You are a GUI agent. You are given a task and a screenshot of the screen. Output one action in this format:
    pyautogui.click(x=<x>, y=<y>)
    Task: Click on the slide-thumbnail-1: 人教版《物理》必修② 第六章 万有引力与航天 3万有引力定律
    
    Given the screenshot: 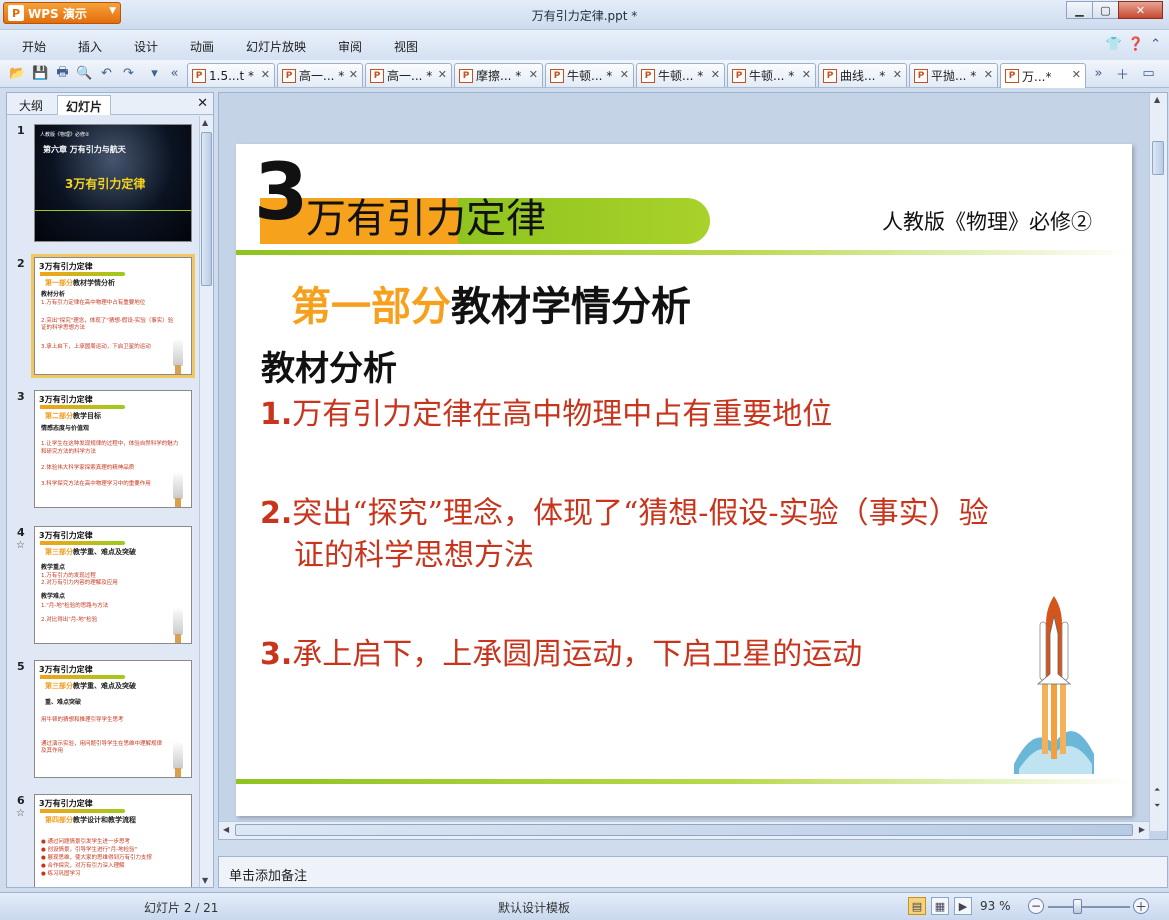 What is the action you would take?
    pyautogui.click(x=113, y=183)
    